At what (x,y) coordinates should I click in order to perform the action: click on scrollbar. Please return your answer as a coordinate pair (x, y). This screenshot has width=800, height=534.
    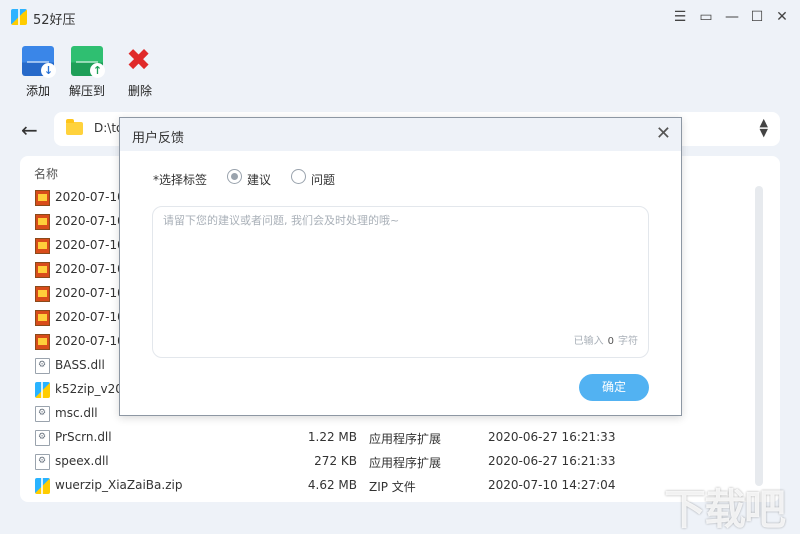
    Looking at the image, I should click on (759, 336).